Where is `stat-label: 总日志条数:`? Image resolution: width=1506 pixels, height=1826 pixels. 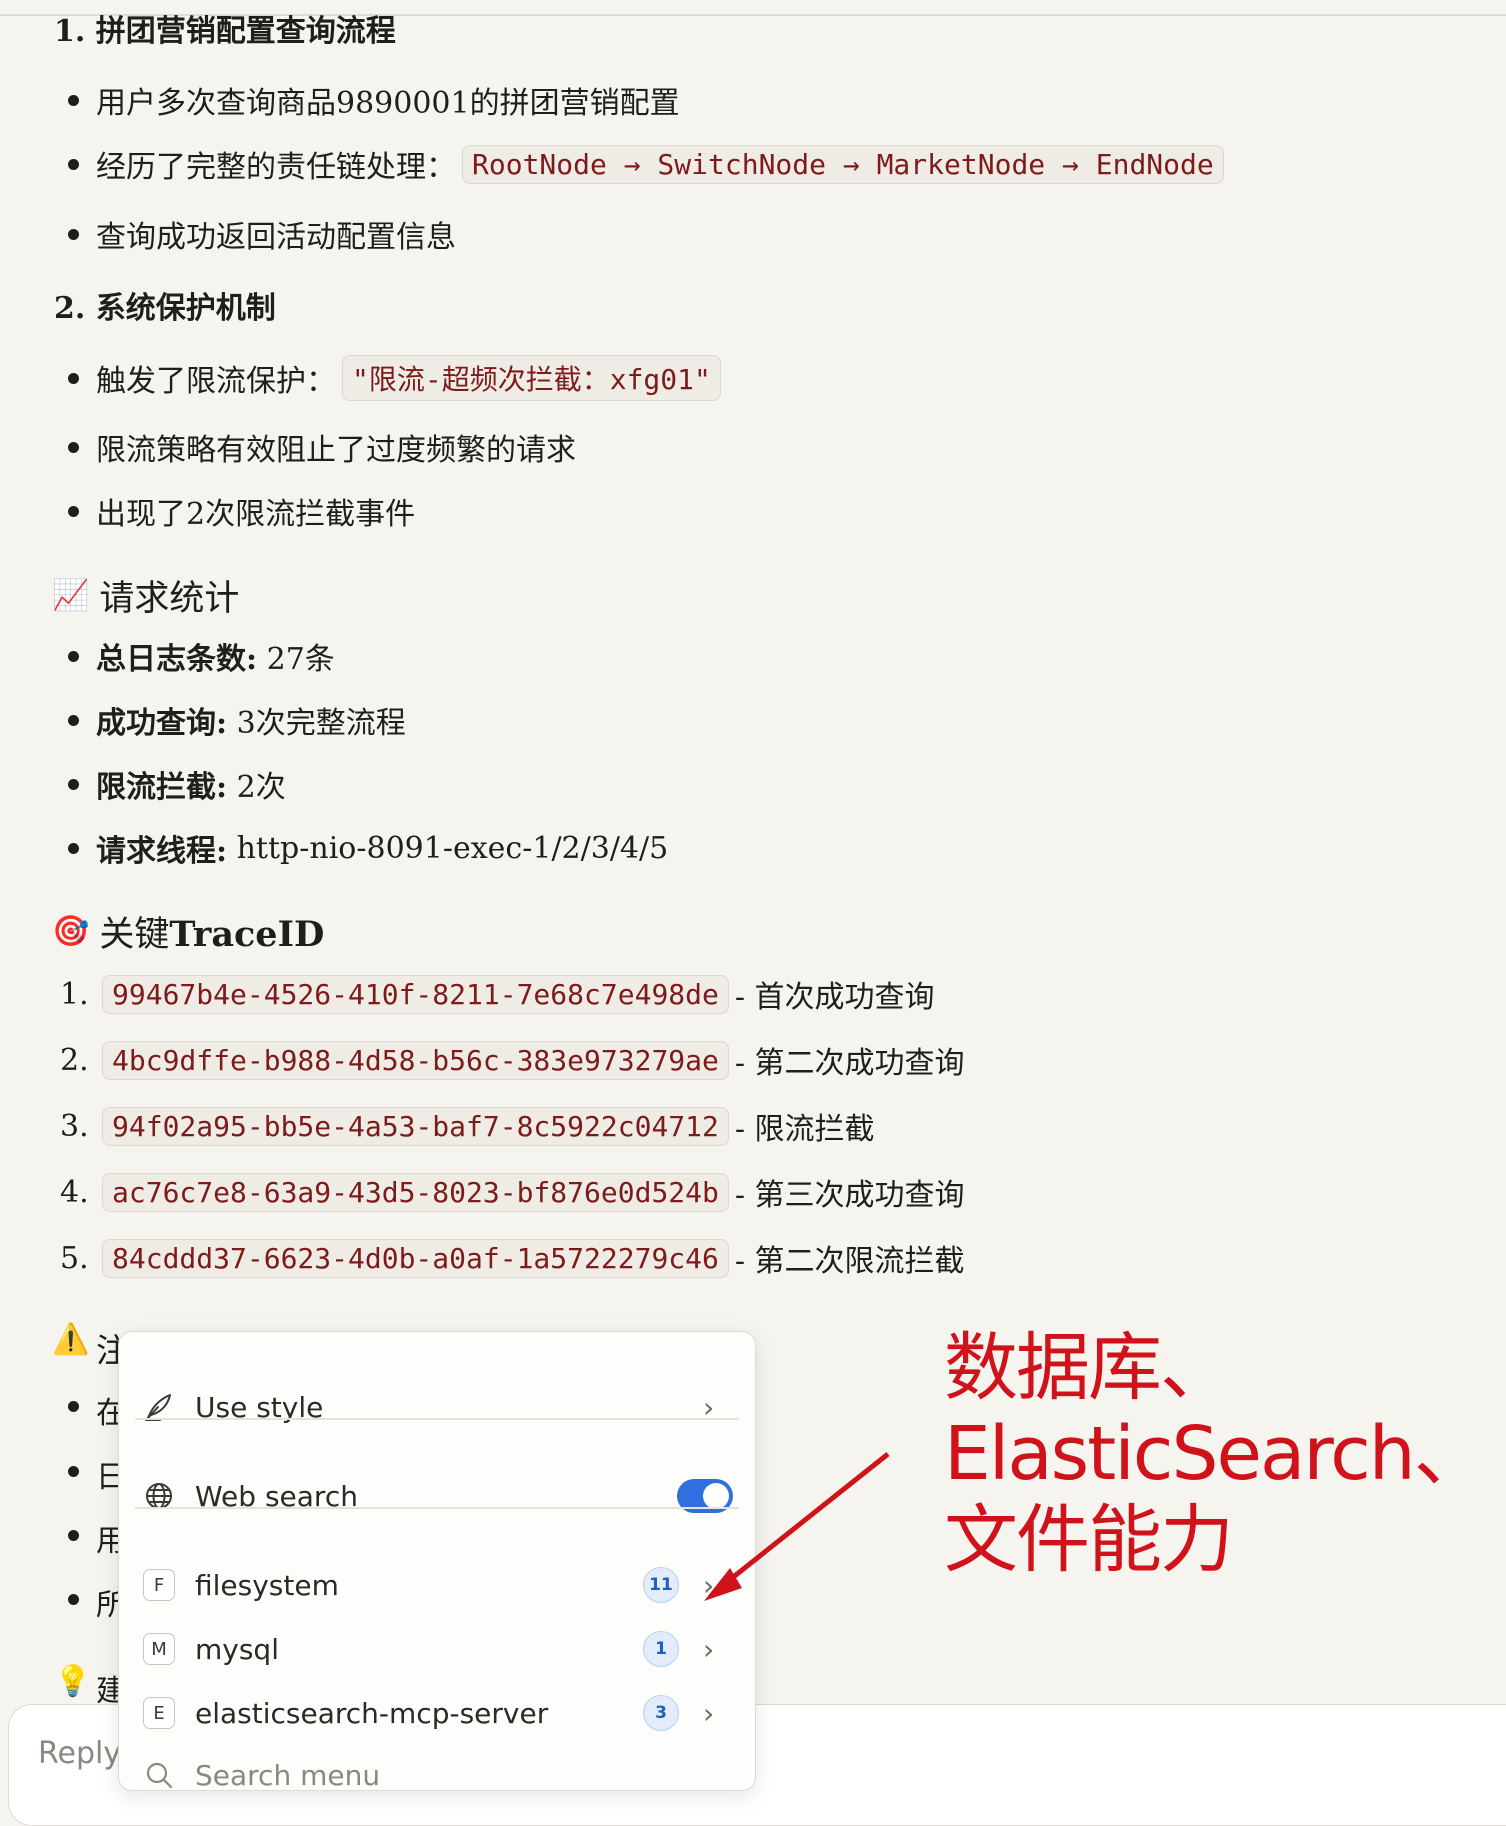
stat-label: 总日志条数: is located at coordinates (177, 659).